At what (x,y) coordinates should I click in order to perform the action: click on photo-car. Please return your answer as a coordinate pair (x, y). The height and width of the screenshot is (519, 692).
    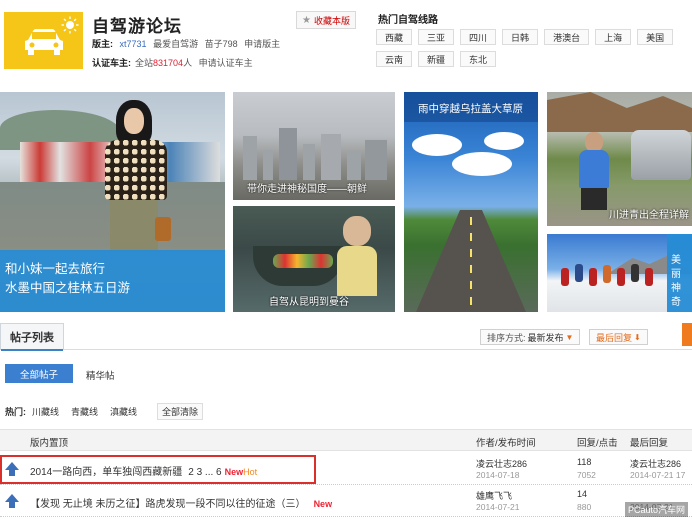
    Looking at the image, I should click on (661, 155).